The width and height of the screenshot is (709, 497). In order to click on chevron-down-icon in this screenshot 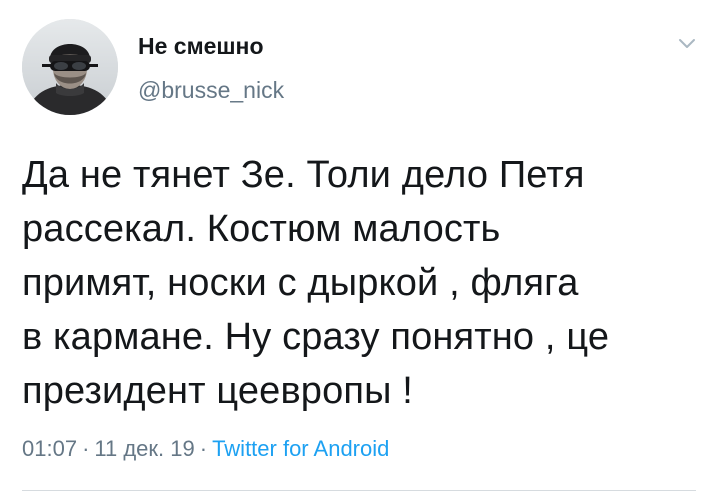, I will do `click(687, 43)`.